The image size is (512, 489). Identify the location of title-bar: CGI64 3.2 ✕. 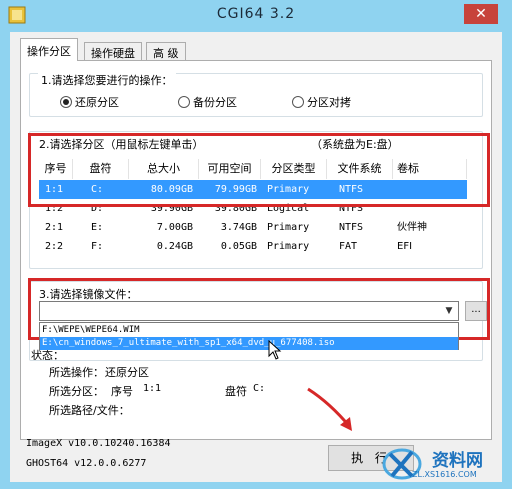
(256, 15).